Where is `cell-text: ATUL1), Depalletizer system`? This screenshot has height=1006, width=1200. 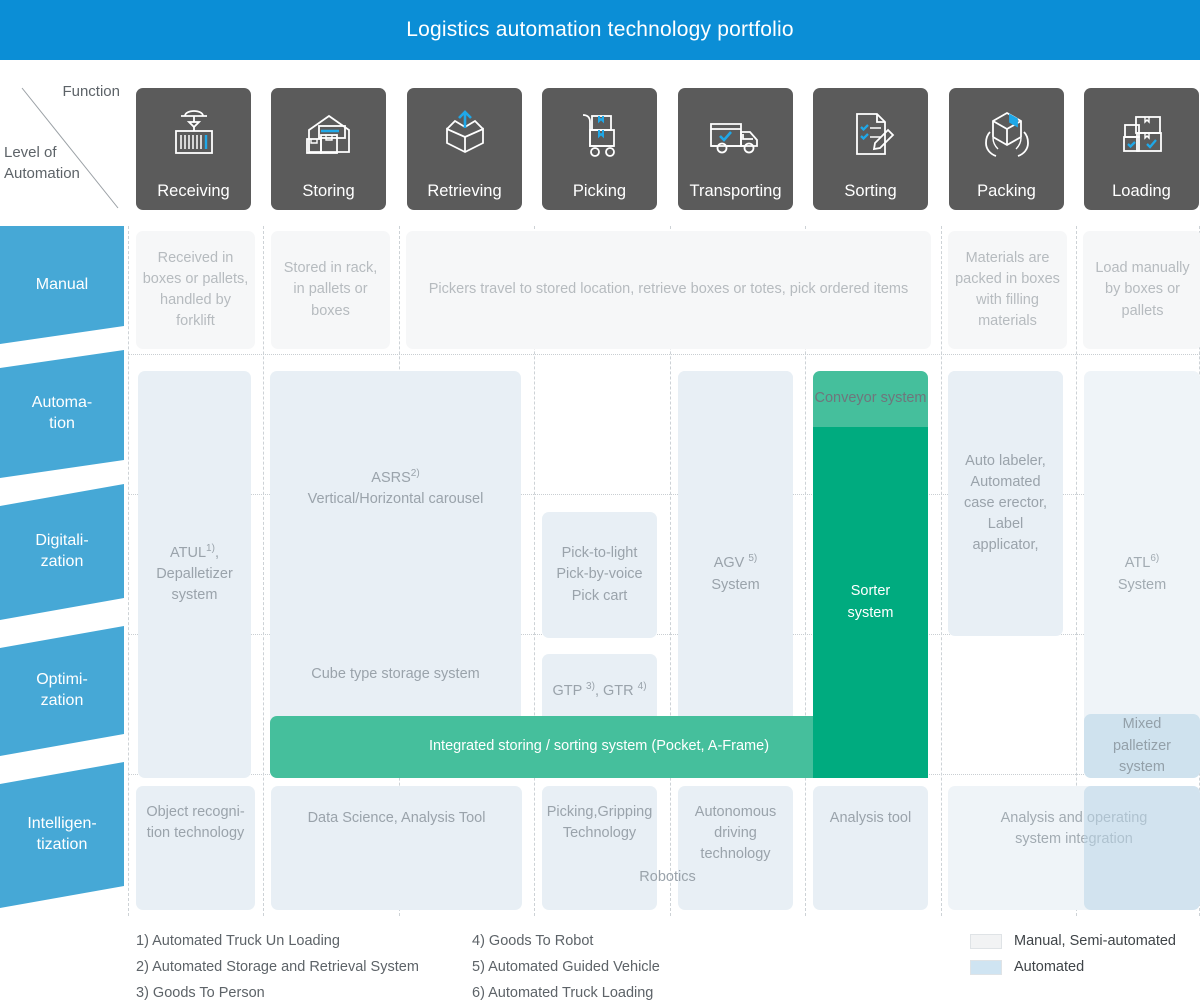 cell-text: ATUL1), Depalletizer system is located at coordinates (194, 573).